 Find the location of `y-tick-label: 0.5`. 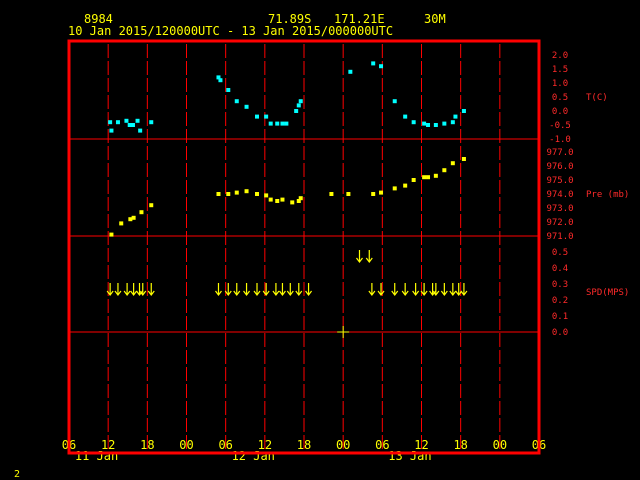

y-tick-label: 0.5 is located at coordinates (560, 98).